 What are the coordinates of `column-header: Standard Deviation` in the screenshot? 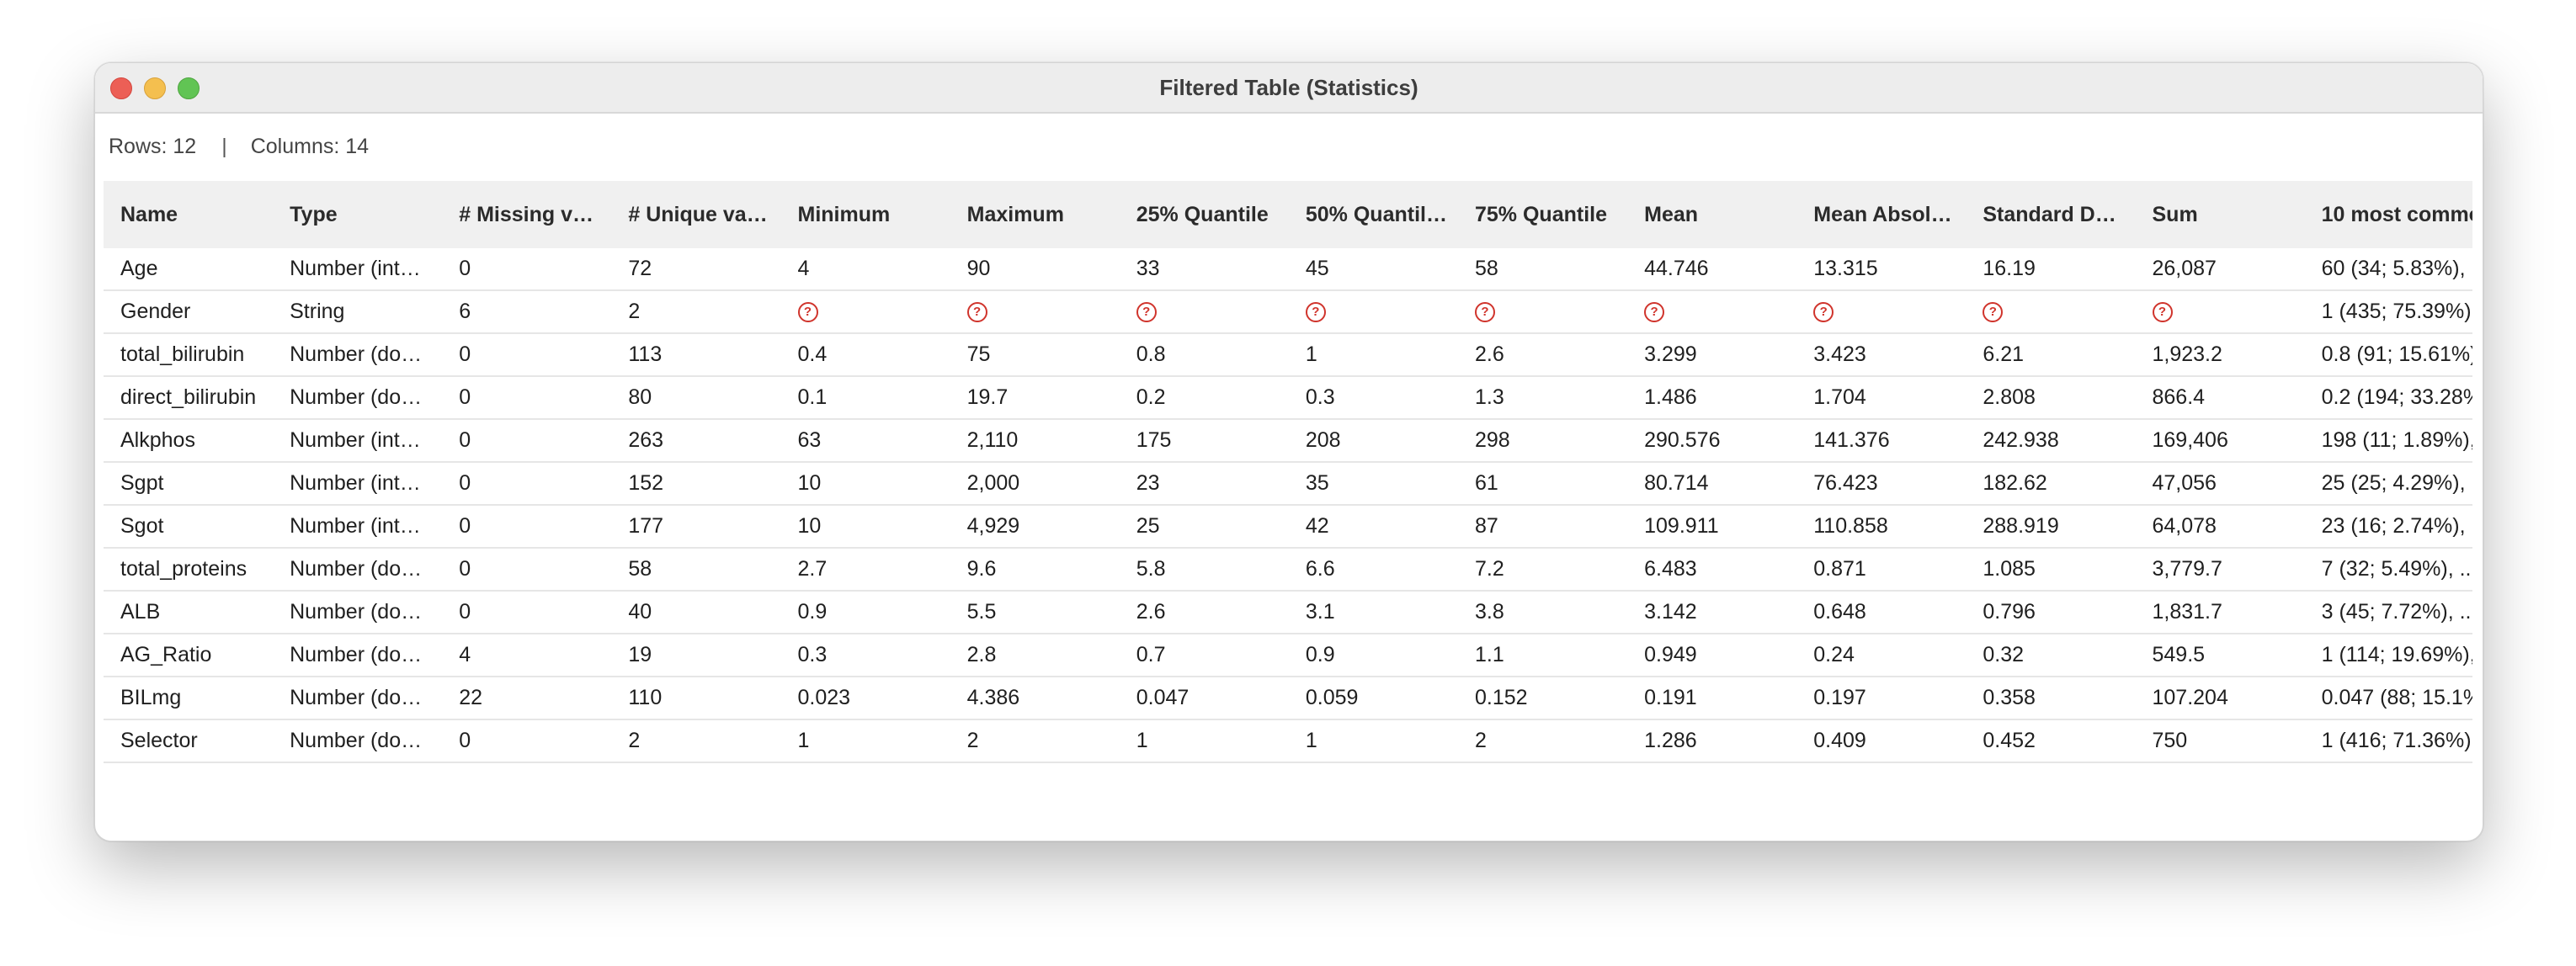 It's located at (2051, 214).